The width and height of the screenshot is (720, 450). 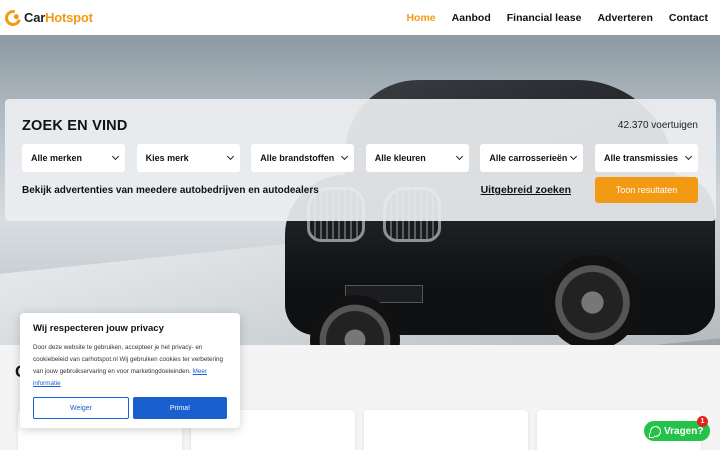 What do you see at coordinates (417, 158) in the screenshot?
I see `filter-color: Alle kleuren` at bounding box center [417, 158].